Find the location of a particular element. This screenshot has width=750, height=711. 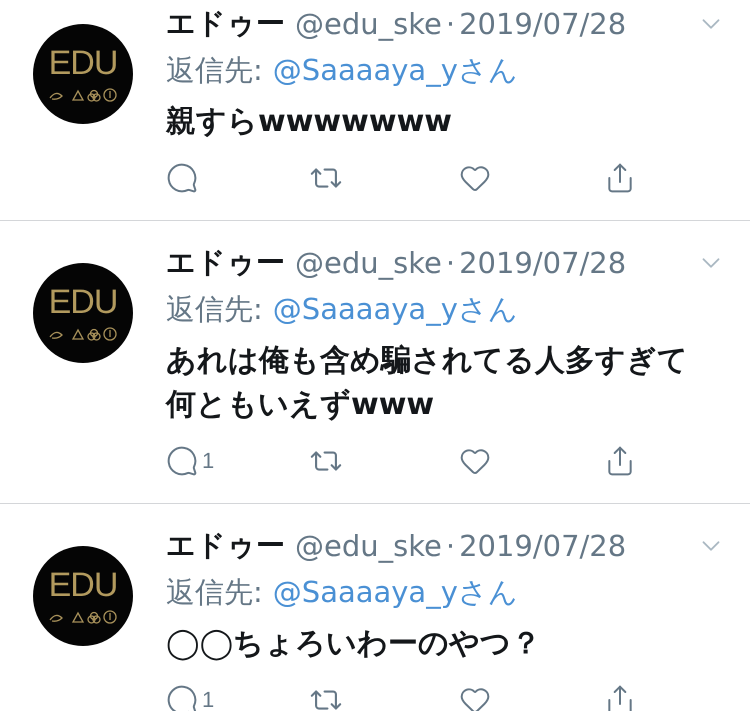

tweet-text: 親すらwwwwwww is located at coordinates (310, 122).